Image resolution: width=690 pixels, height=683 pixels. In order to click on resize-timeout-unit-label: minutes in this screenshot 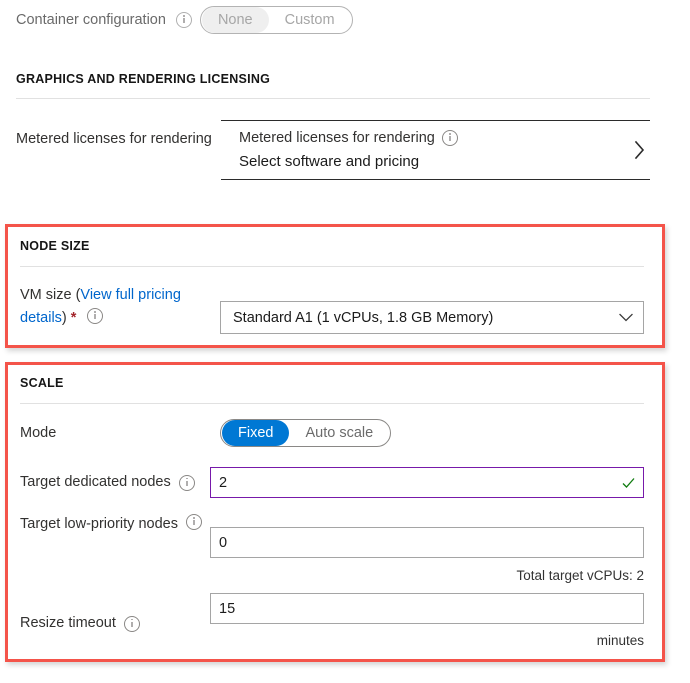, I will do `click(620, 640)`.